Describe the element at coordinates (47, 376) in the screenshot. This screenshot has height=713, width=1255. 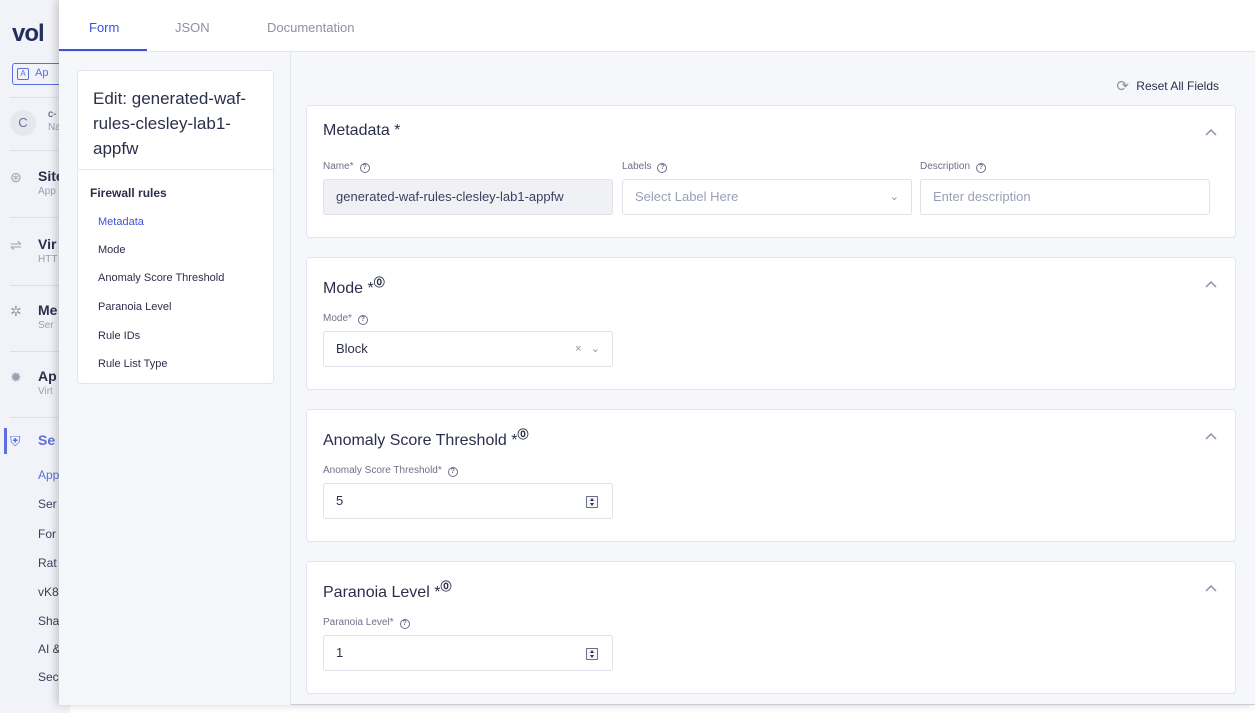
I see `nav-item-label: Ap` at that location.